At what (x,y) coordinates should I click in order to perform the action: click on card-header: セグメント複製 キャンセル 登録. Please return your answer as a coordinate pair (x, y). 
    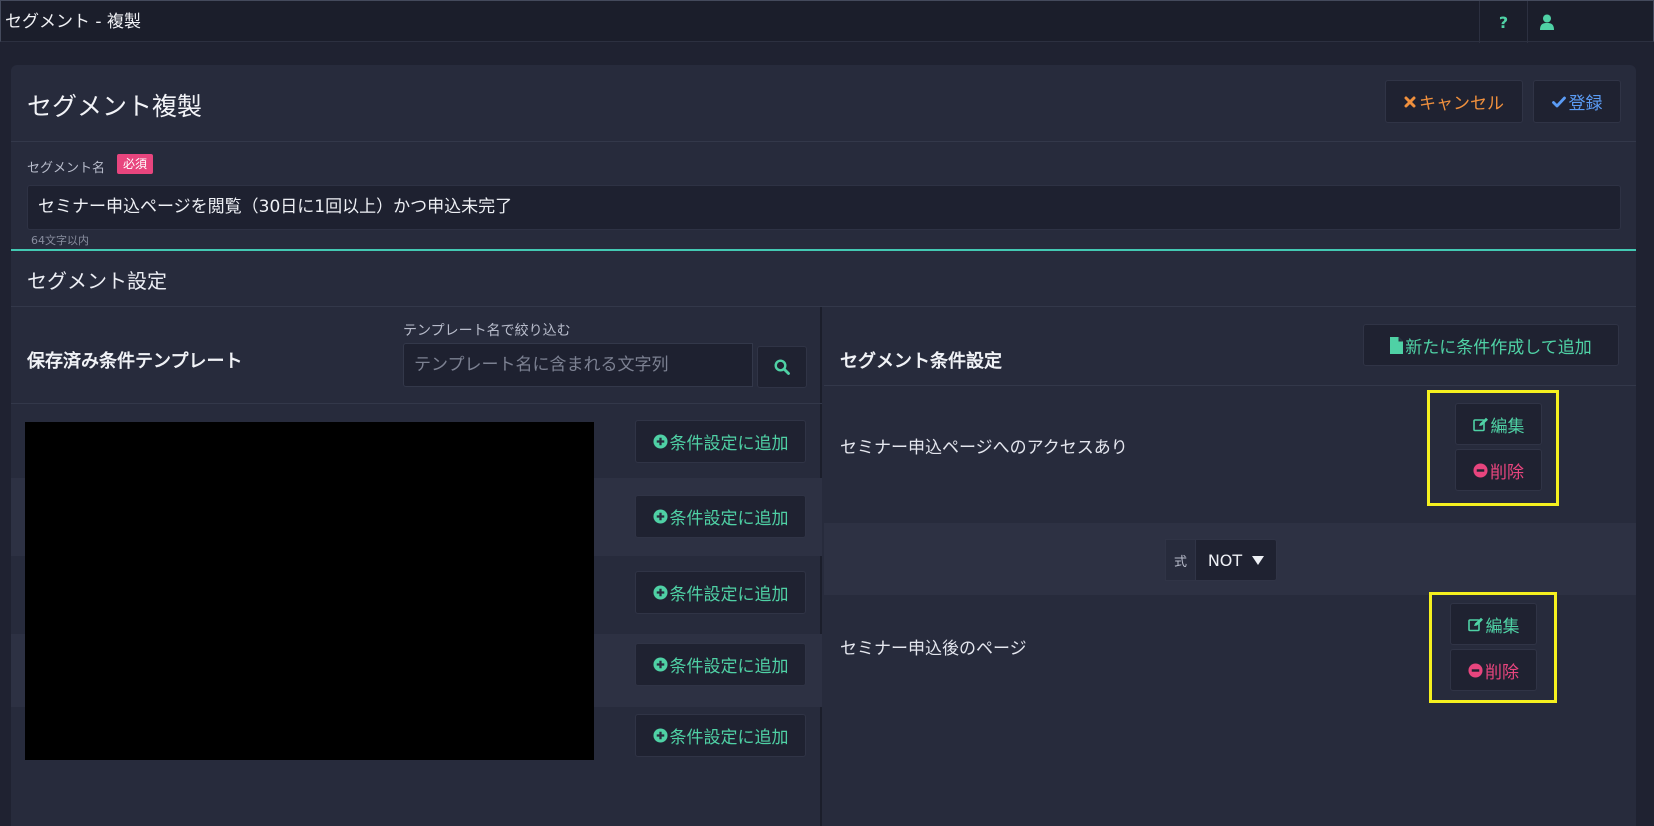
    Looking at the image, I should click on (823, 103).